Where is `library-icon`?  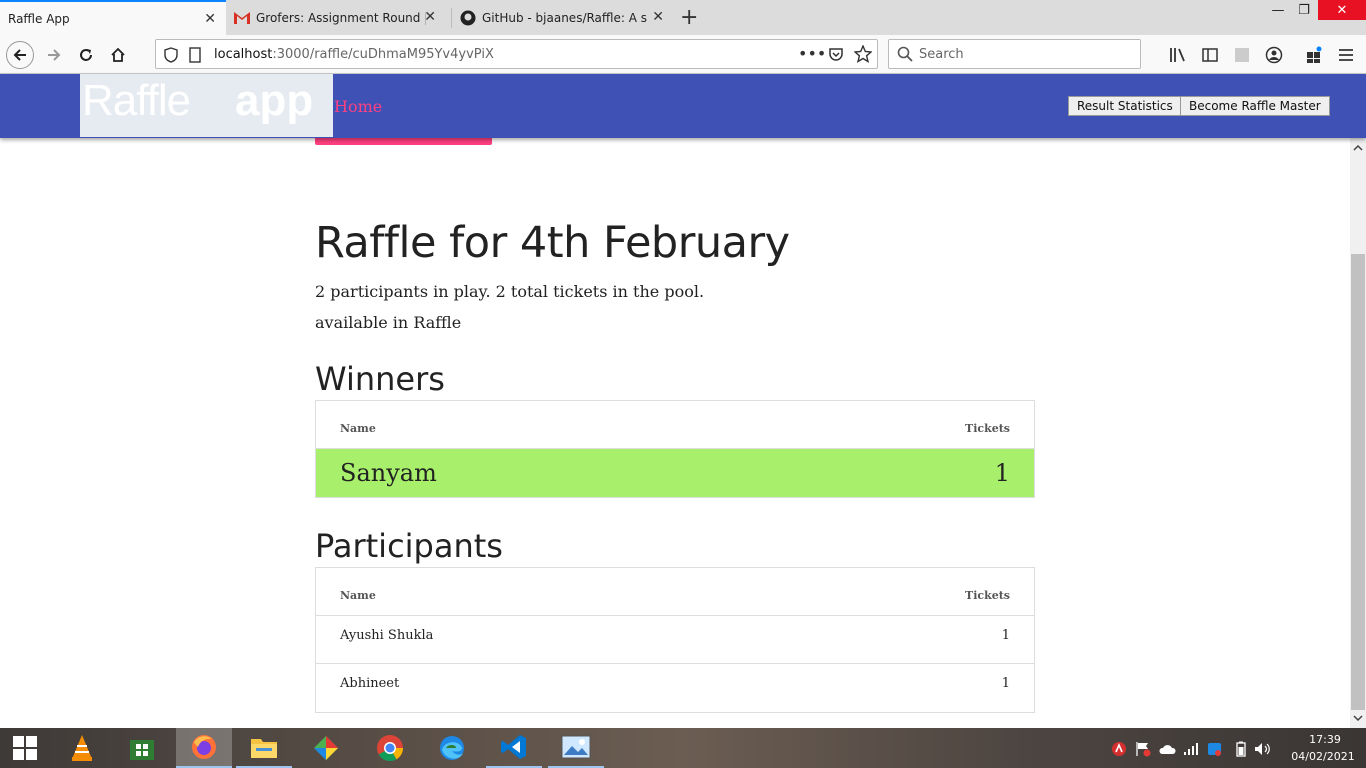
library-icon is located at coordinates (1178, 55).